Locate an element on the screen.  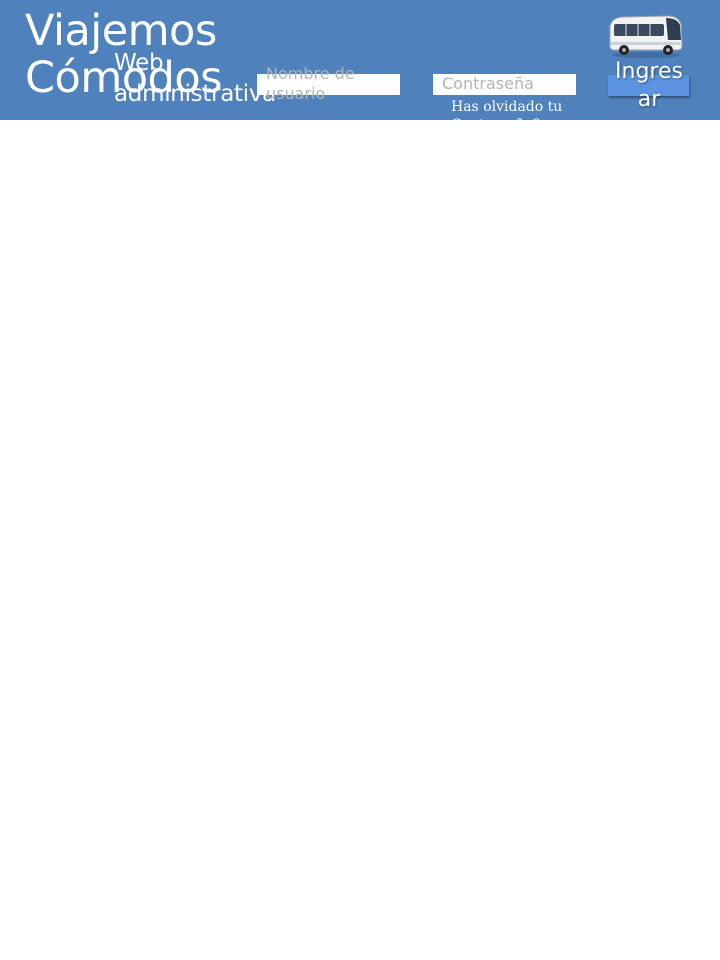
login-button is located at coordinates (648, 85).